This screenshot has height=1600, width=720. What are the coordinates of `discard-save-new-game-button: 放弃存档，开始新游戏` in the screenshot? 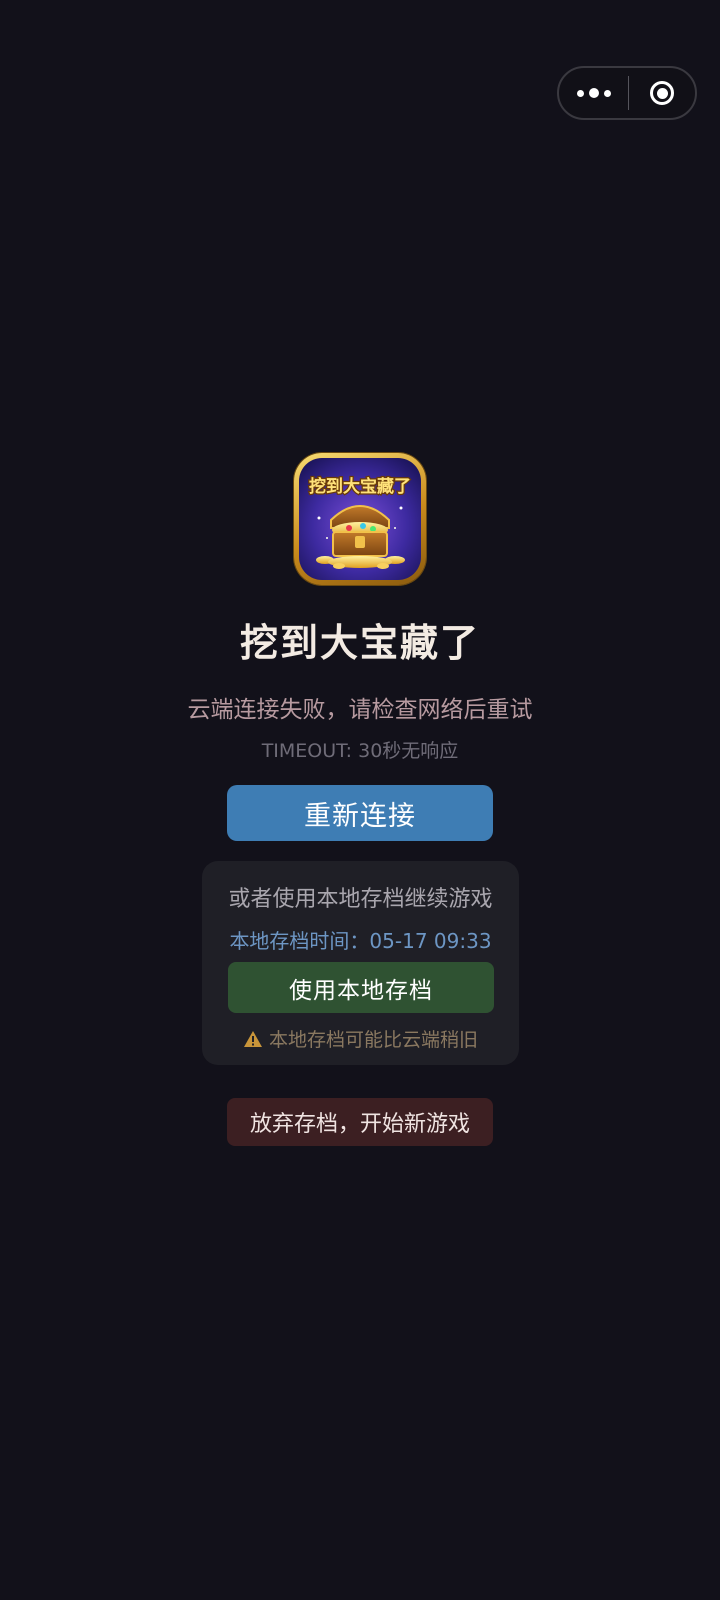 It's located at (360, 1122).